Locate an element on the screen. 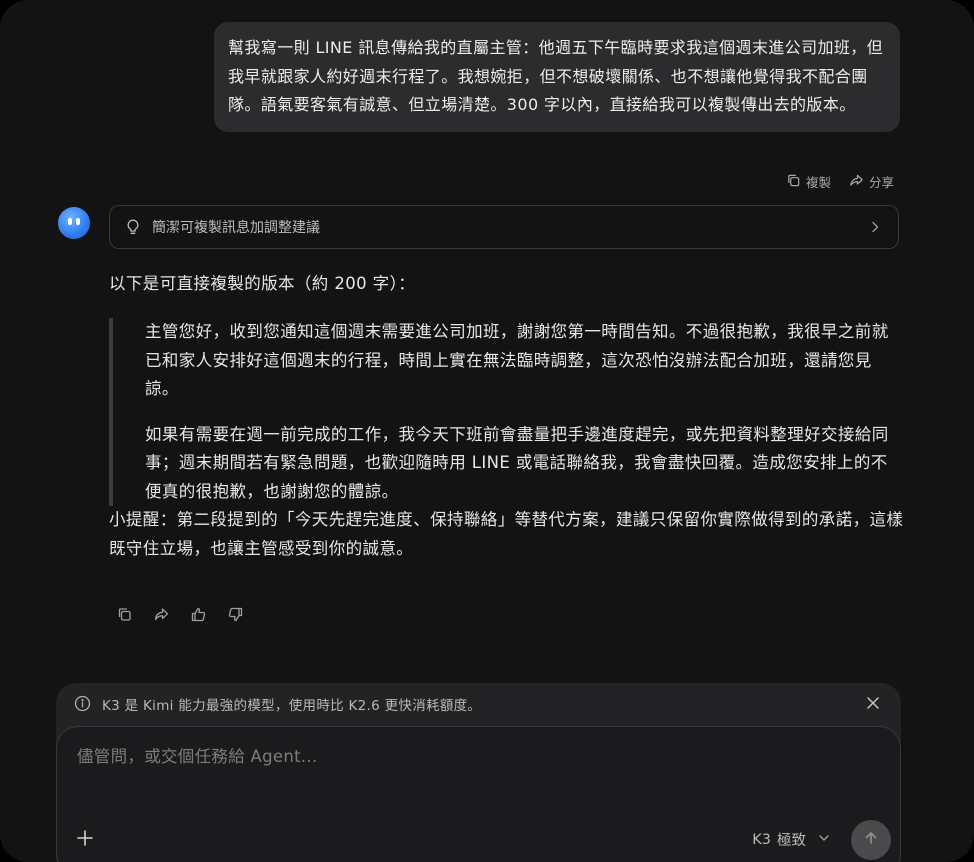 The height and width of the screenshot is (862, 974). thinking-summary-toggle: 簡潔可複製訊息加調整建議 is located at coordinates (504, 227).